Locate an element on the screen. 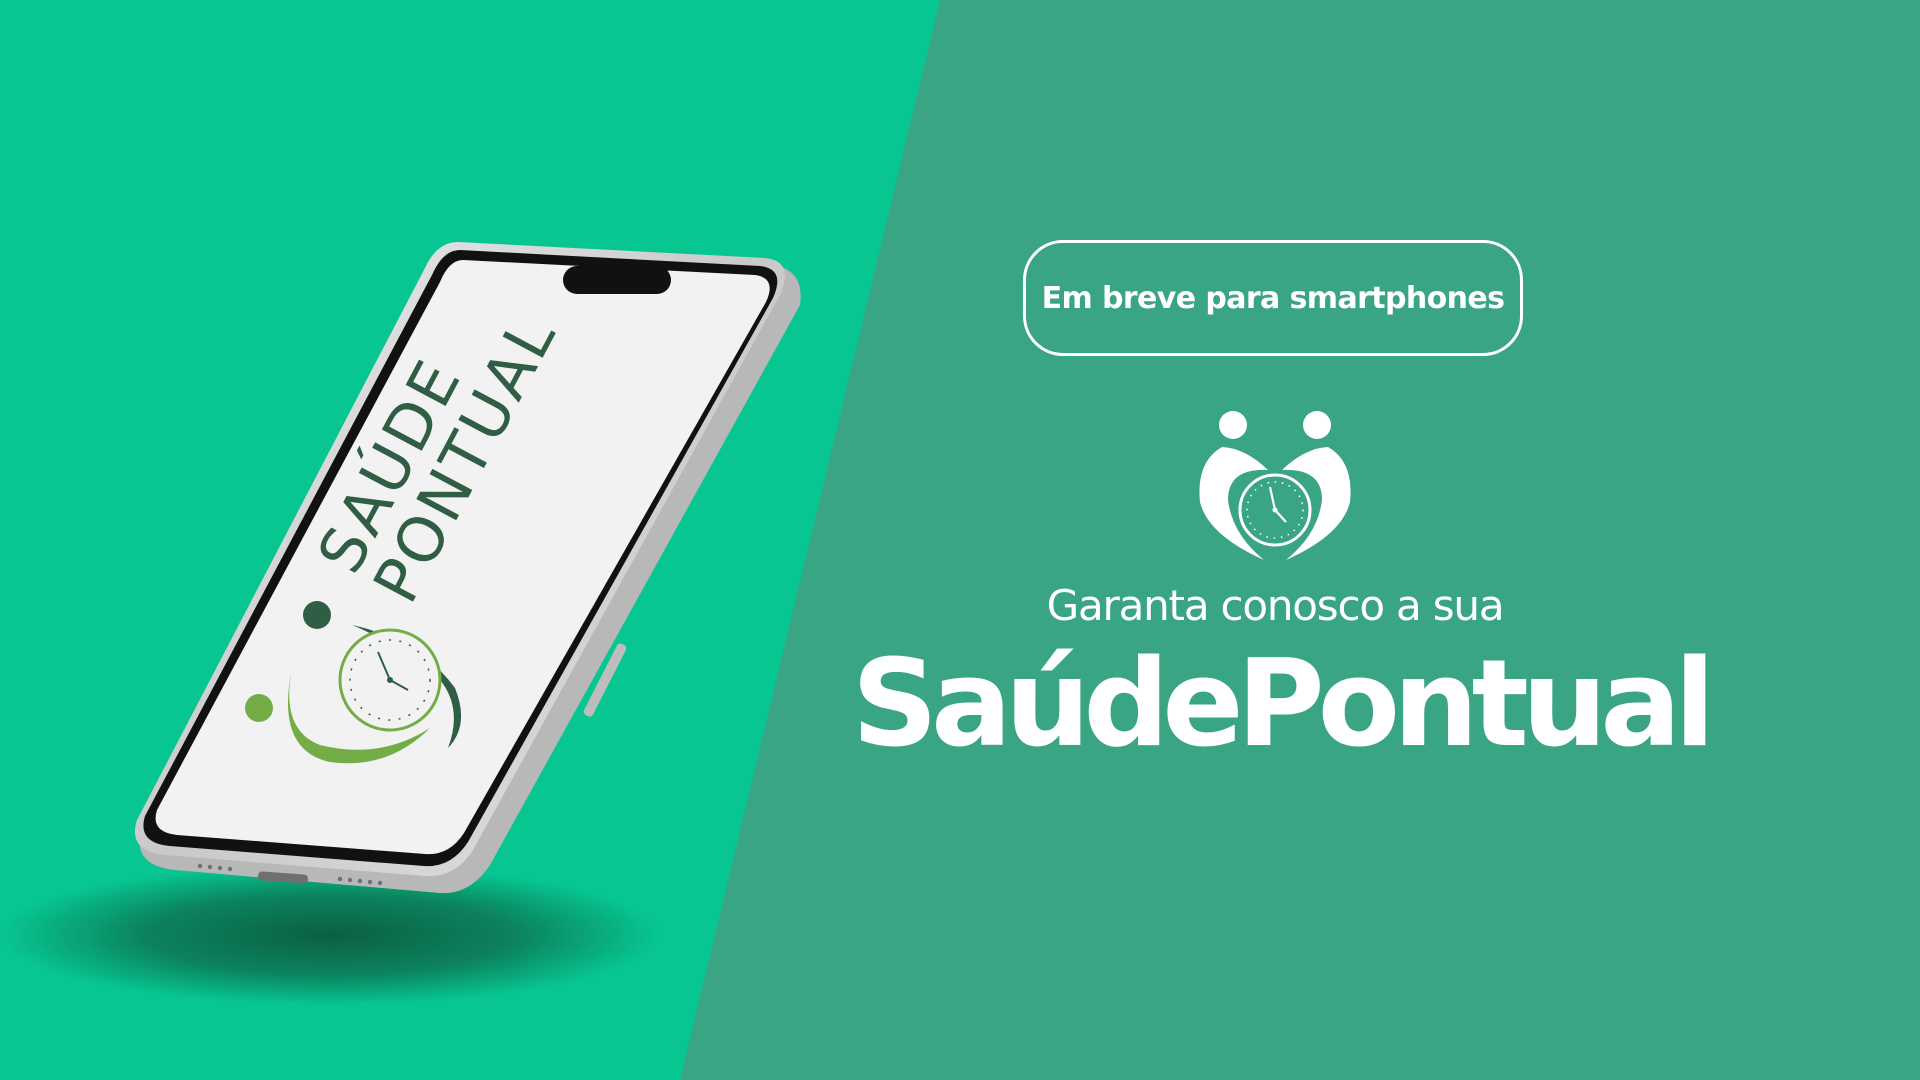 Image resolution: width=1920 pixels, height=1080 pixels. phone-shadow is located at coordinates (330, 935).